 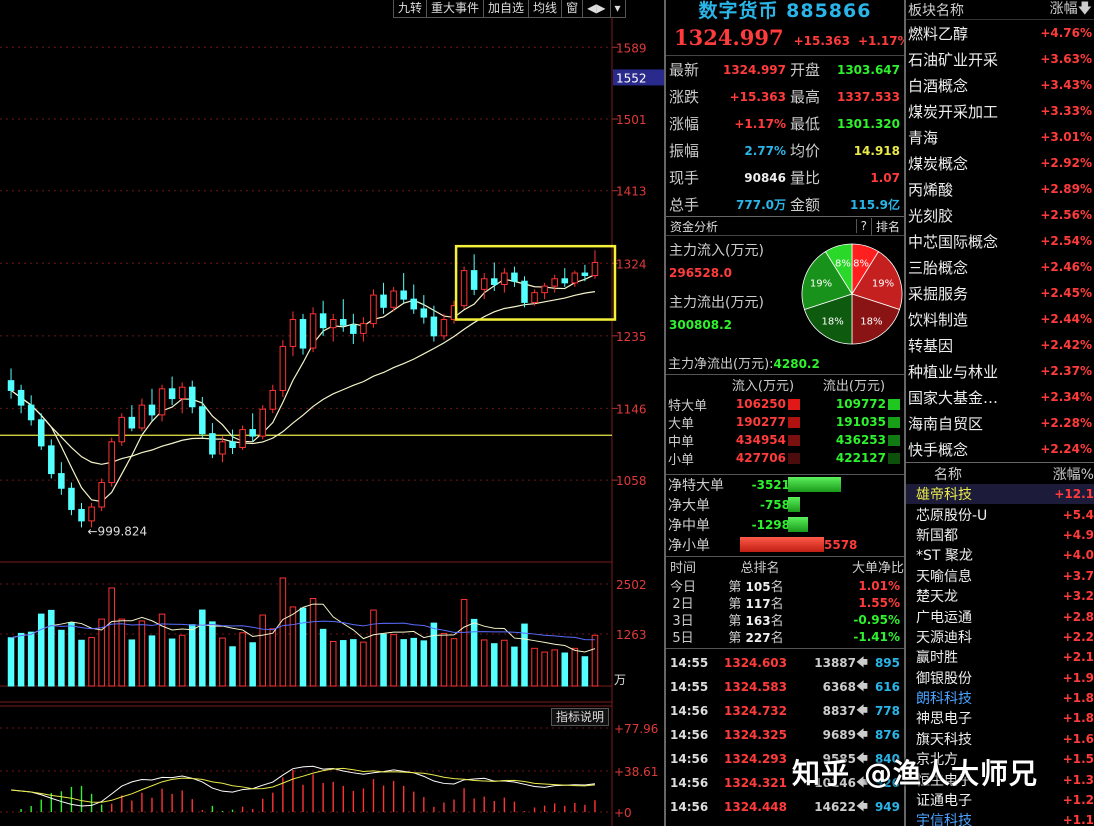 I want to click on tick-count: 895, so click(x=887, y=663).